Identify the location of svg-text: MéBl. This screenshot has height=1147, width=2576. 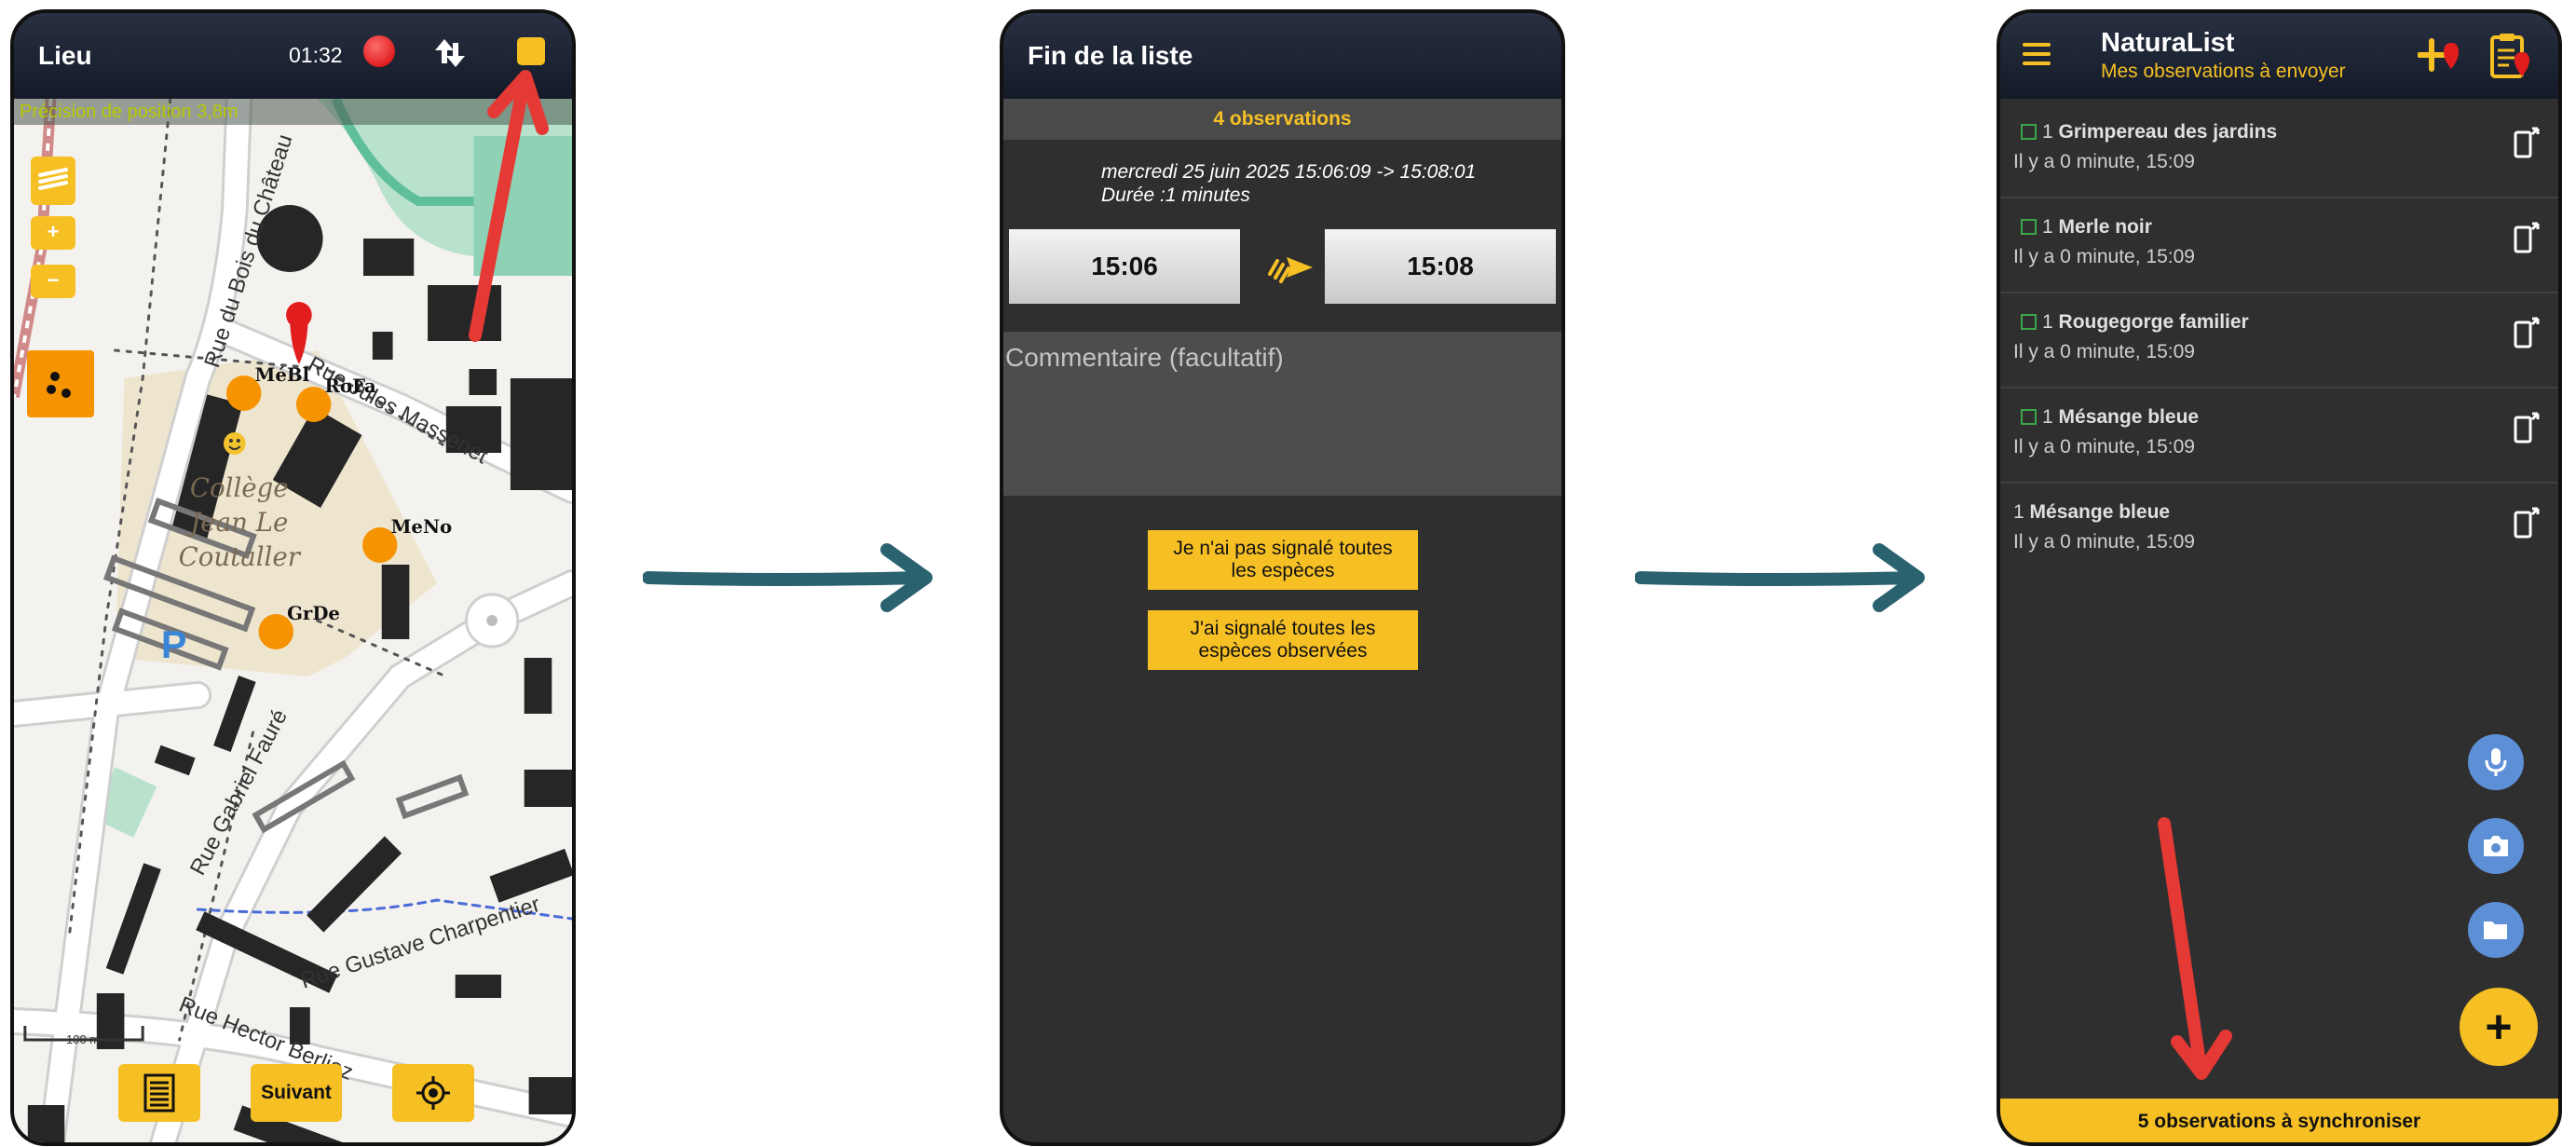
(282, 374).